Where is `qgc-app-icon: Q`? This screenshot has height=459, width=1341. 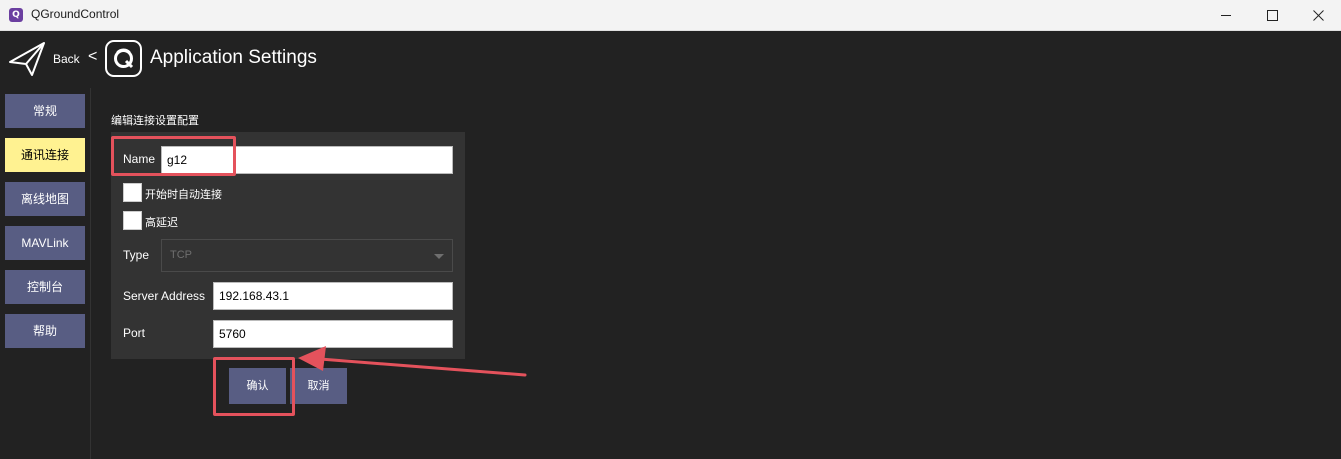
qgc-app-icon: Q is located at coordinates (16, 15).